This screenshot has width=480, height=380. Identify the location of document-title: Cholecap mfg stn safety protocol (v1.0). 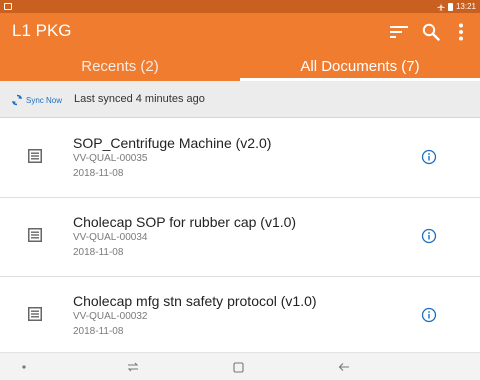
(195, 301).